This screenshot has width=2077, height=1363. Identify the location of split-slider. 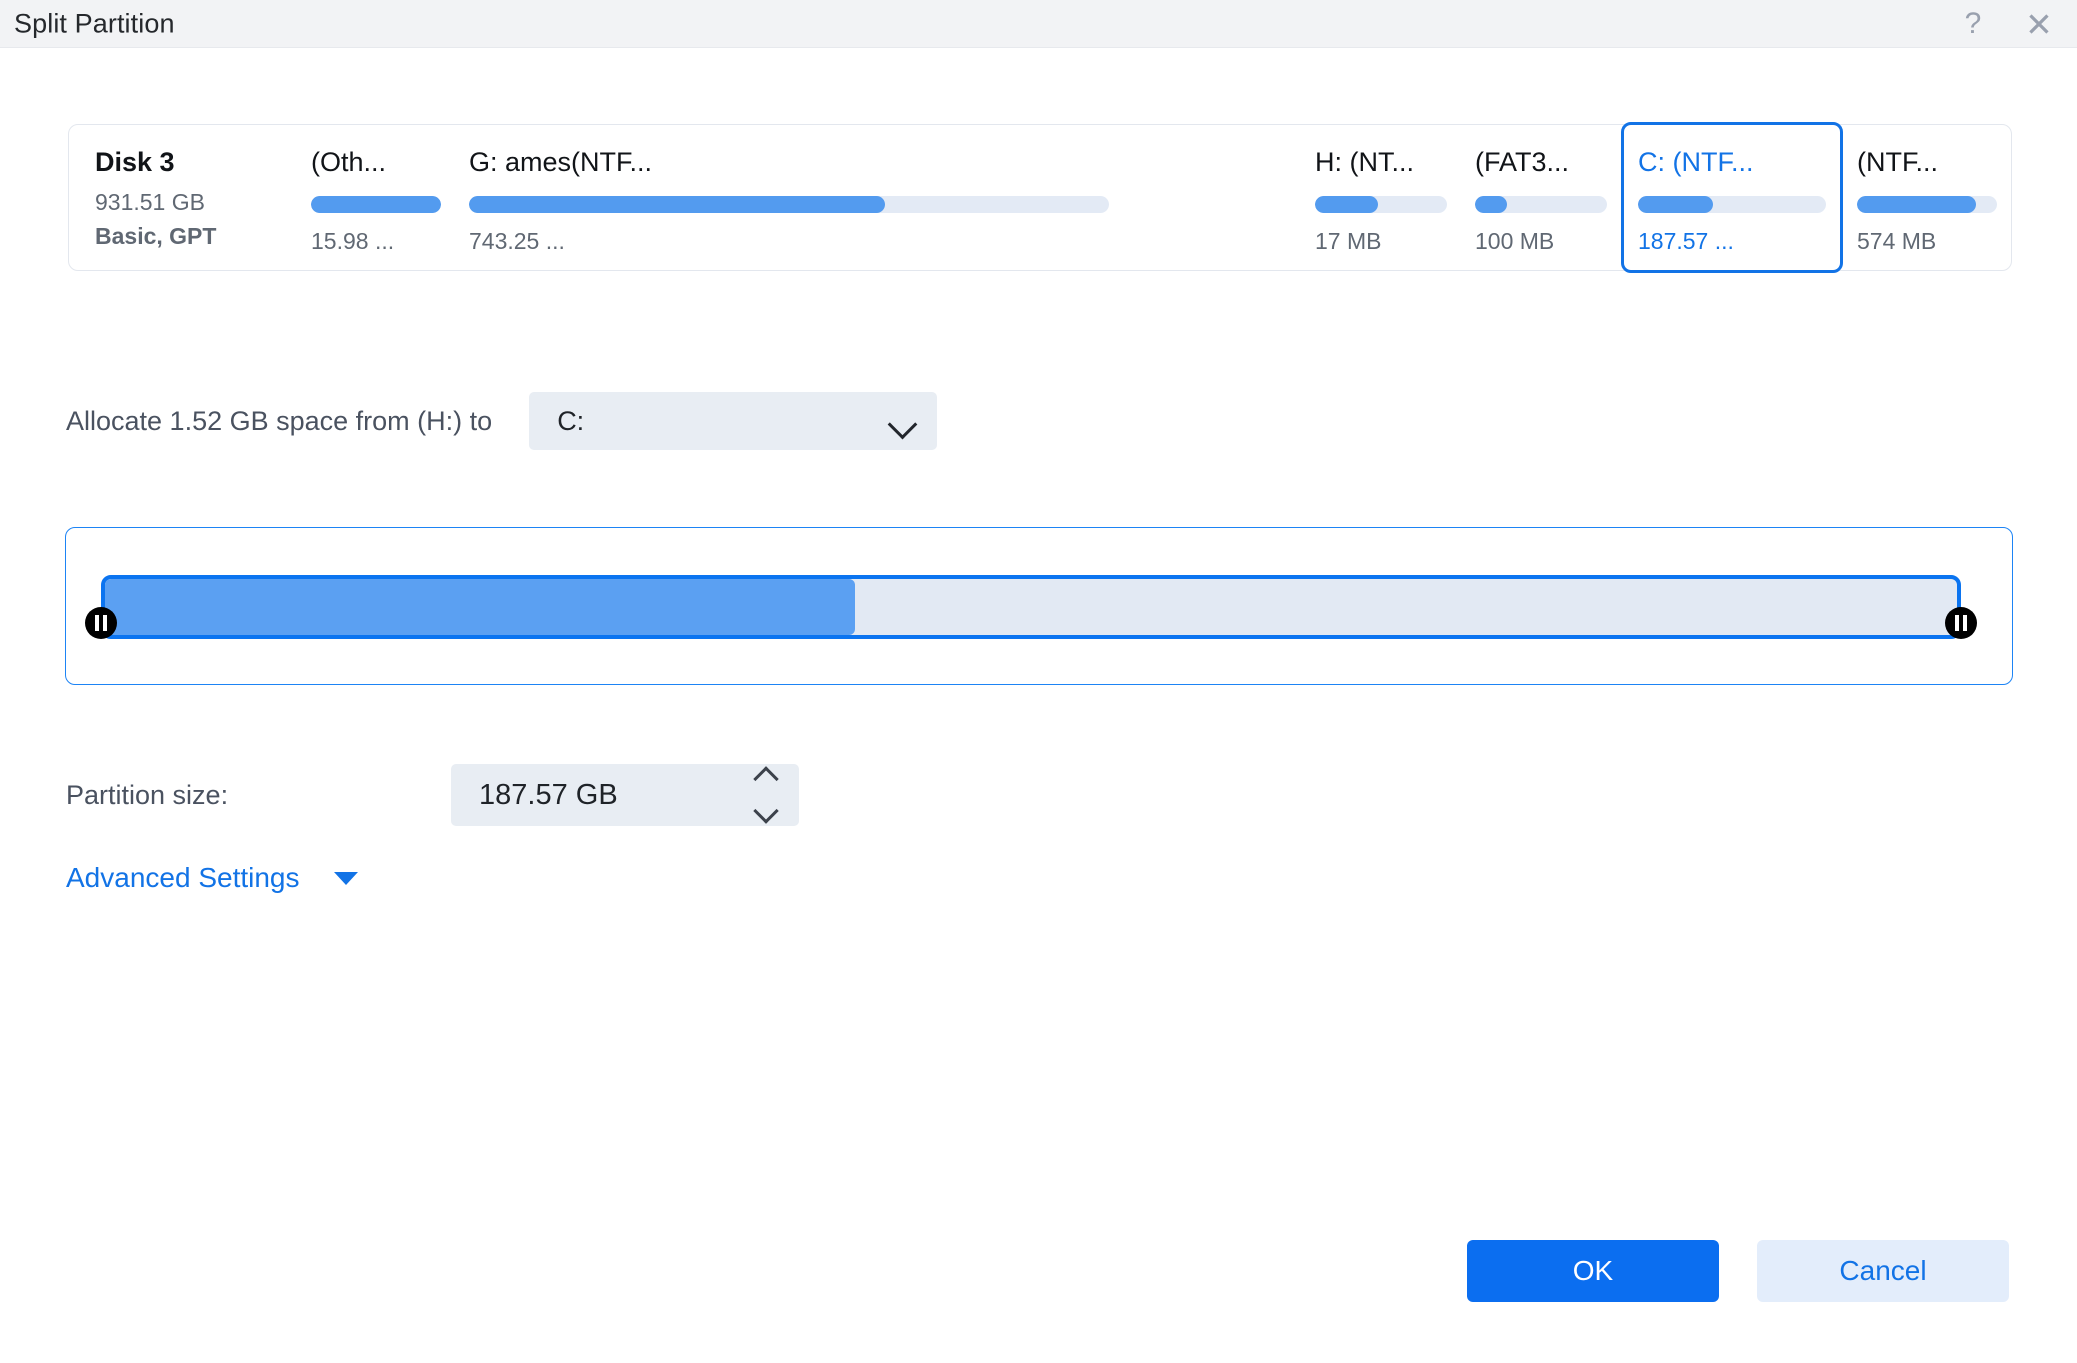
(1039, 606).